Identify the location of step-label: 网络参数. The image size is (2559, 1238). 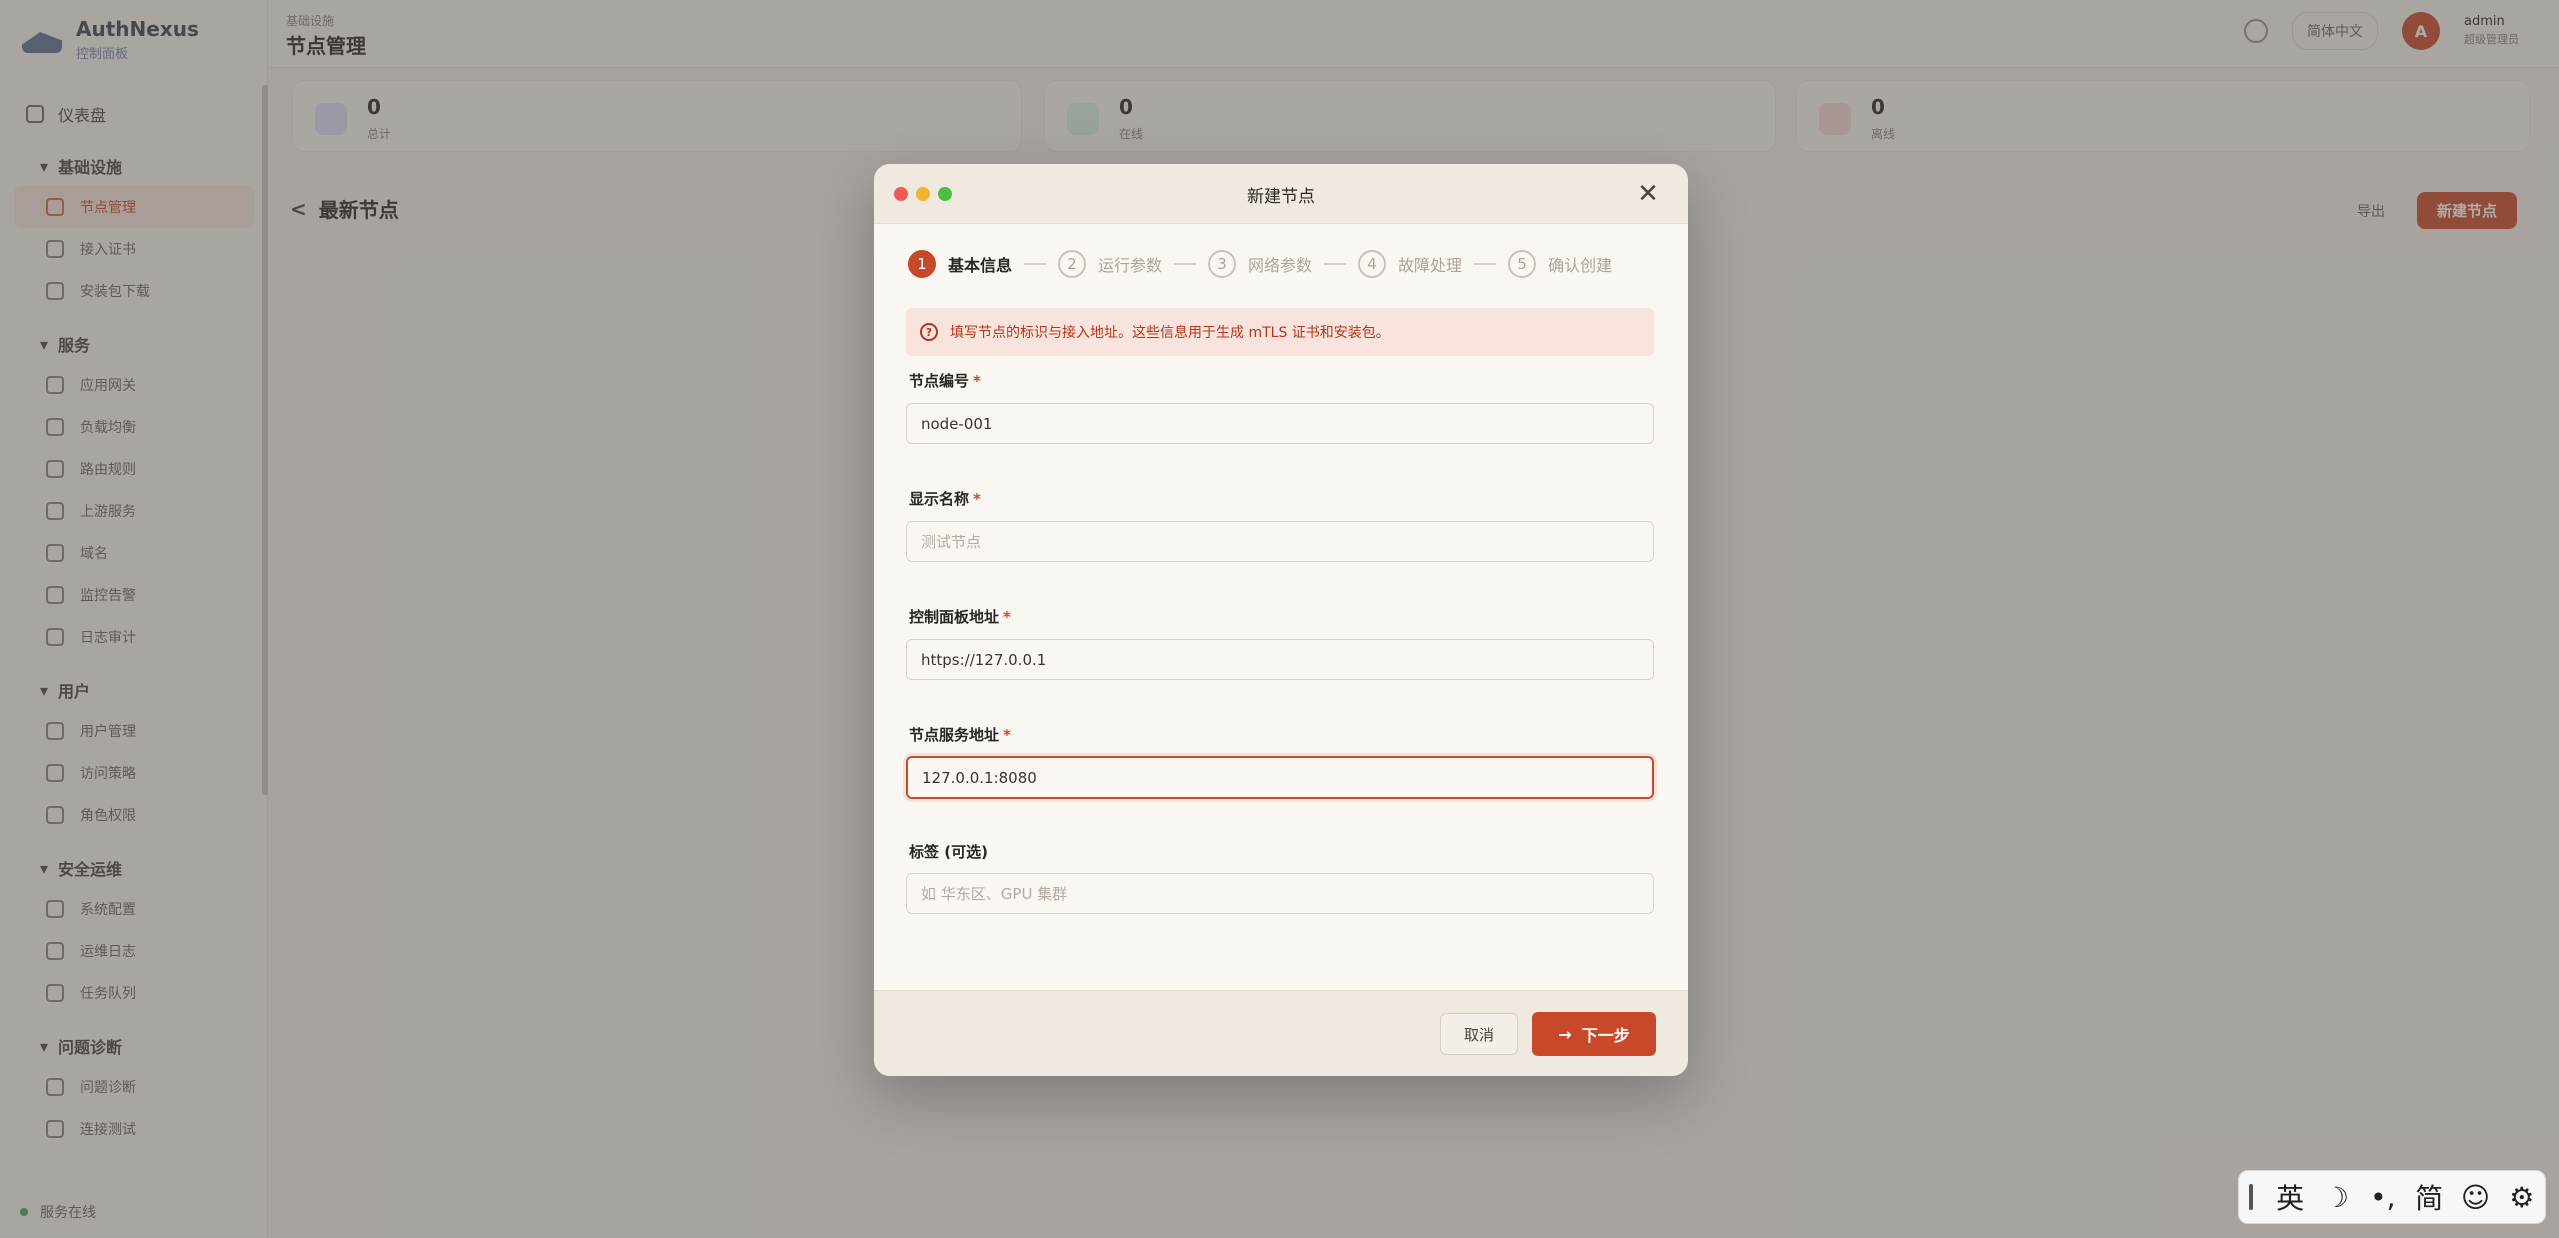
(1280, 265).